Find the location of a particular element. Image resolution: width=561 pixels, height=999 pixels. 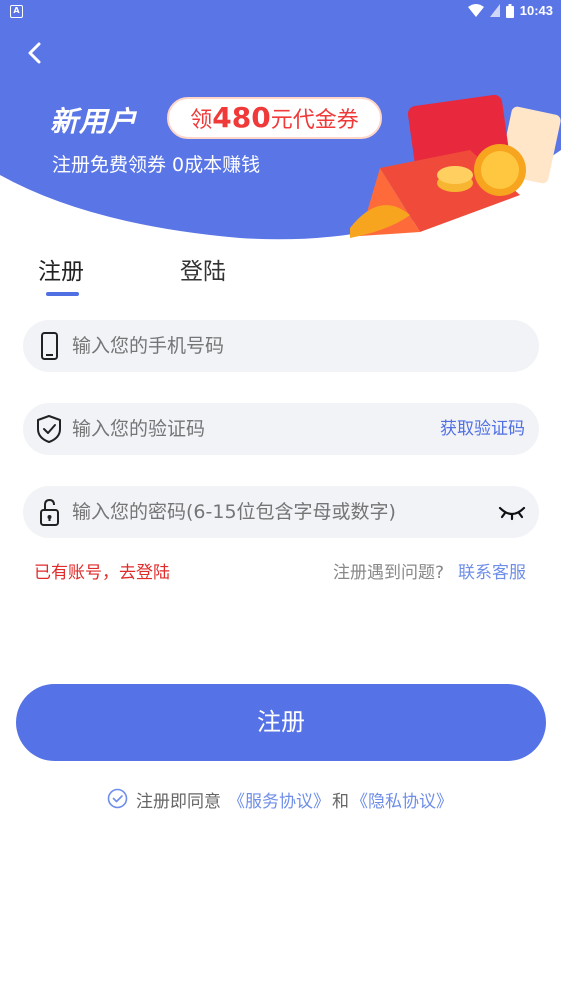

promo-title: 新用户 is located at coordinates (94, 121).